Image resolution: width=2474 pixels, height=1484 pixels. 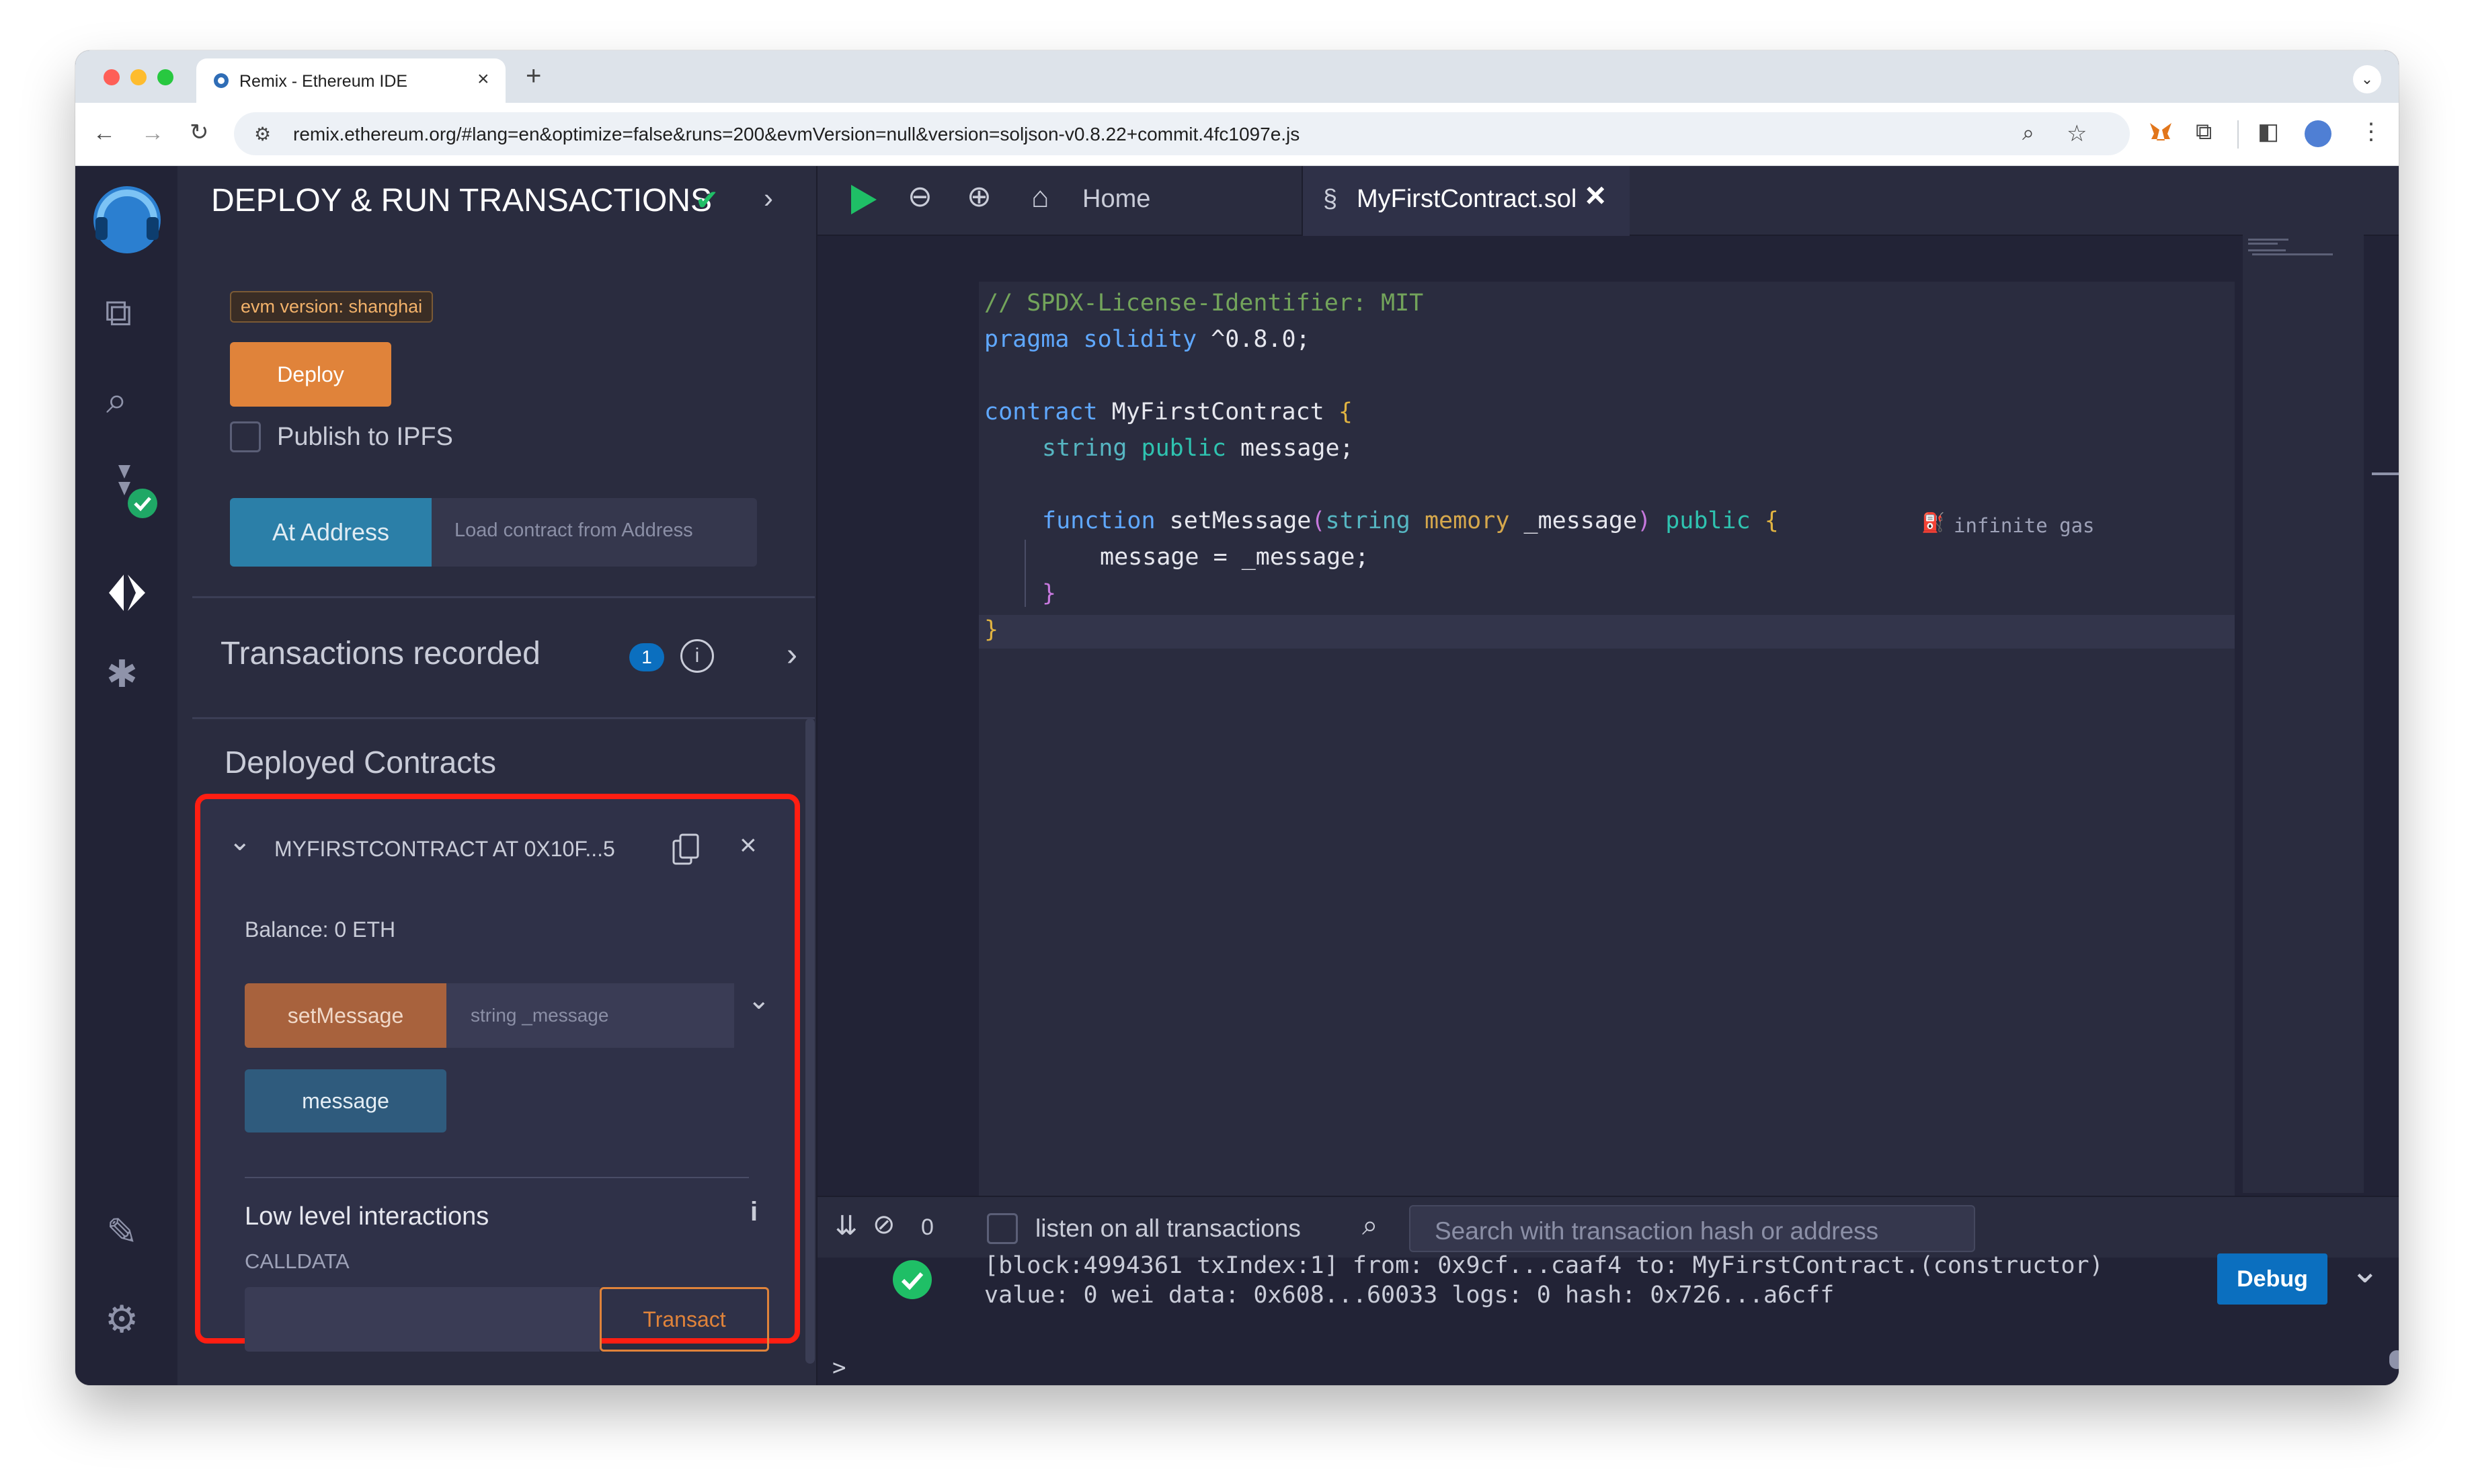 What do you see at coordinates (748, 845) in the screenshot?
I see `remove-contract-close-icon: ×` at bounding box center [748, 845].